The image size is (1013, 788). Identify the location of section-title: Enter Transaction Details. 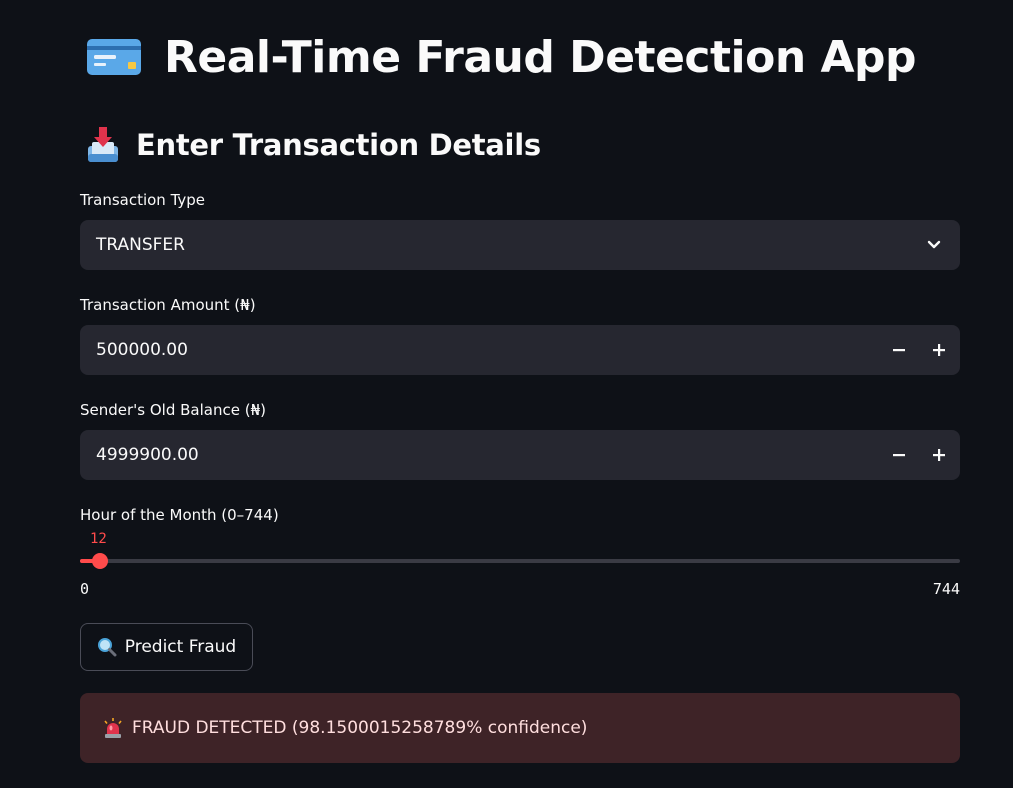
(338, 145).